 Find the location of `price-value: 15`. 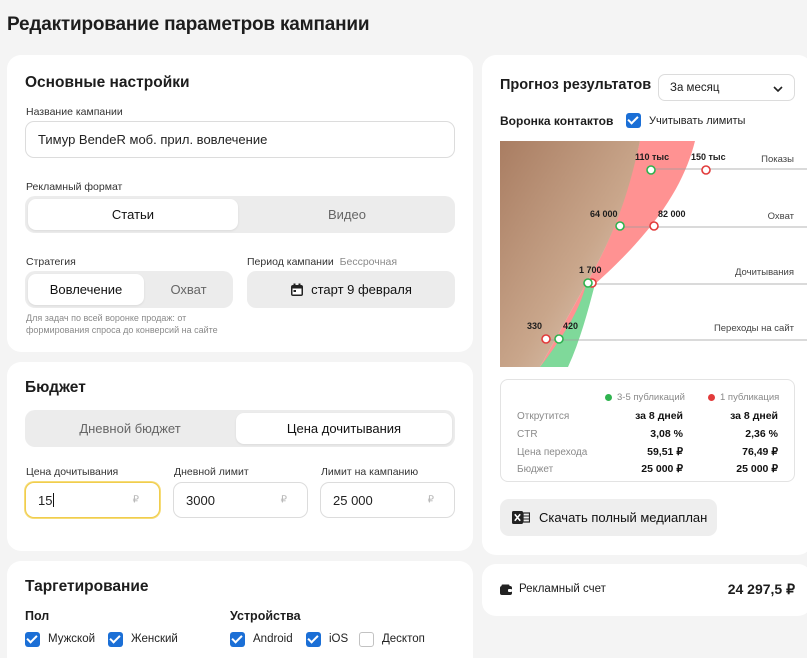

price-value: 15 is located at coordinates (45, 500).